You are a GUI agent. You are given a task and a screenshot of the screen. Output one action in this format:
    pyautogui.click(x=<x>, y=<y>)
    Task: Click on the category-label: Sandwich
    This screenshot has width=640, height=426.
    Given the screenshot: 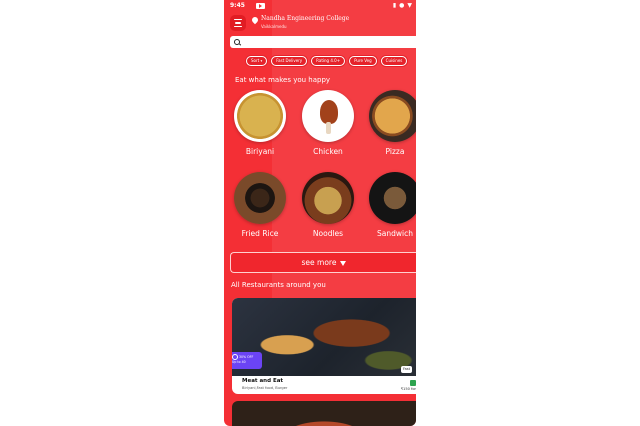 What is the action you would take?
    pyautogui.click(x=395, y=233)
    